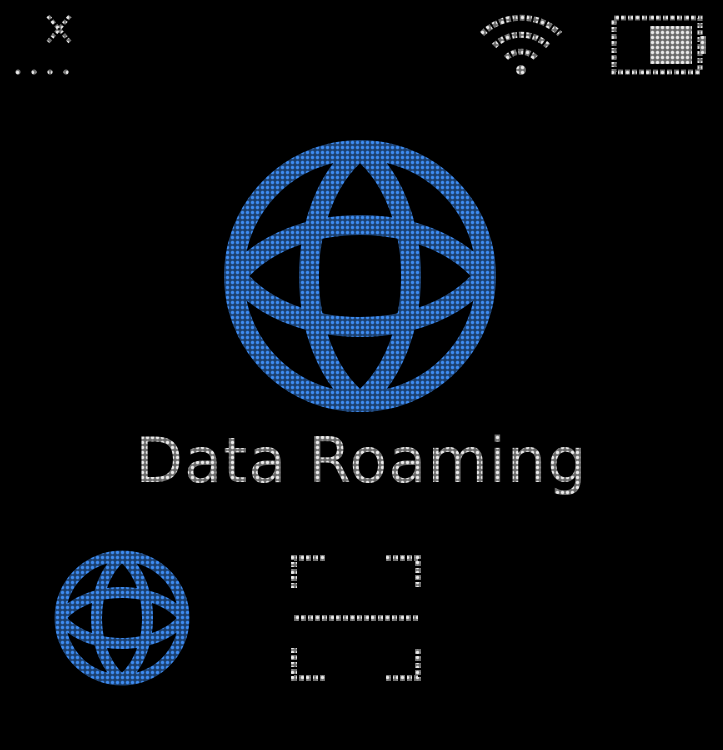  What do you see at coordinates (671, 45) in the screenshot?
I see `battery-level-fill` at bounding box center [671, 45].